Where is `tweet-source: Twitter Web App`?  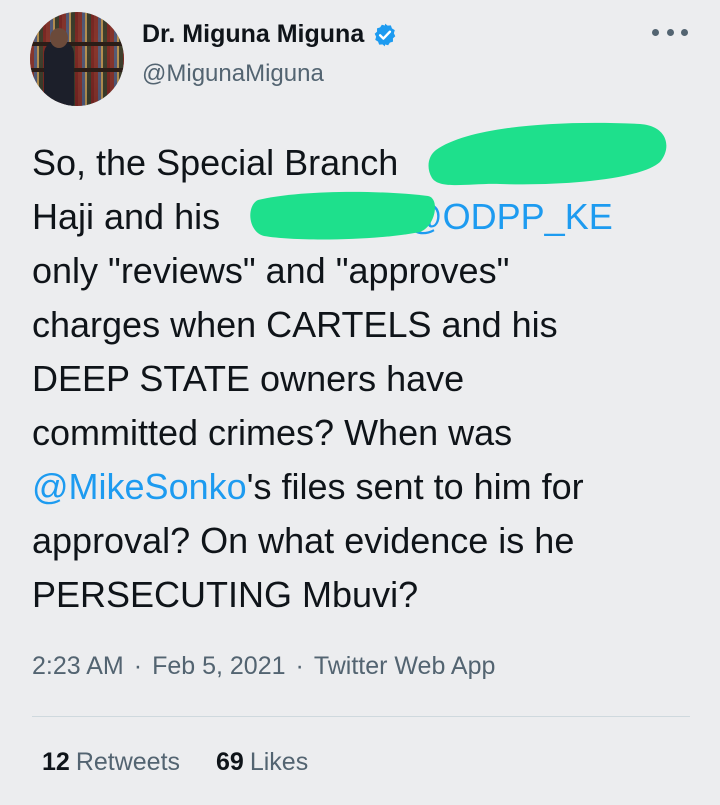 tweet-source: Twitter Web App is located at coordinates (405, 666).